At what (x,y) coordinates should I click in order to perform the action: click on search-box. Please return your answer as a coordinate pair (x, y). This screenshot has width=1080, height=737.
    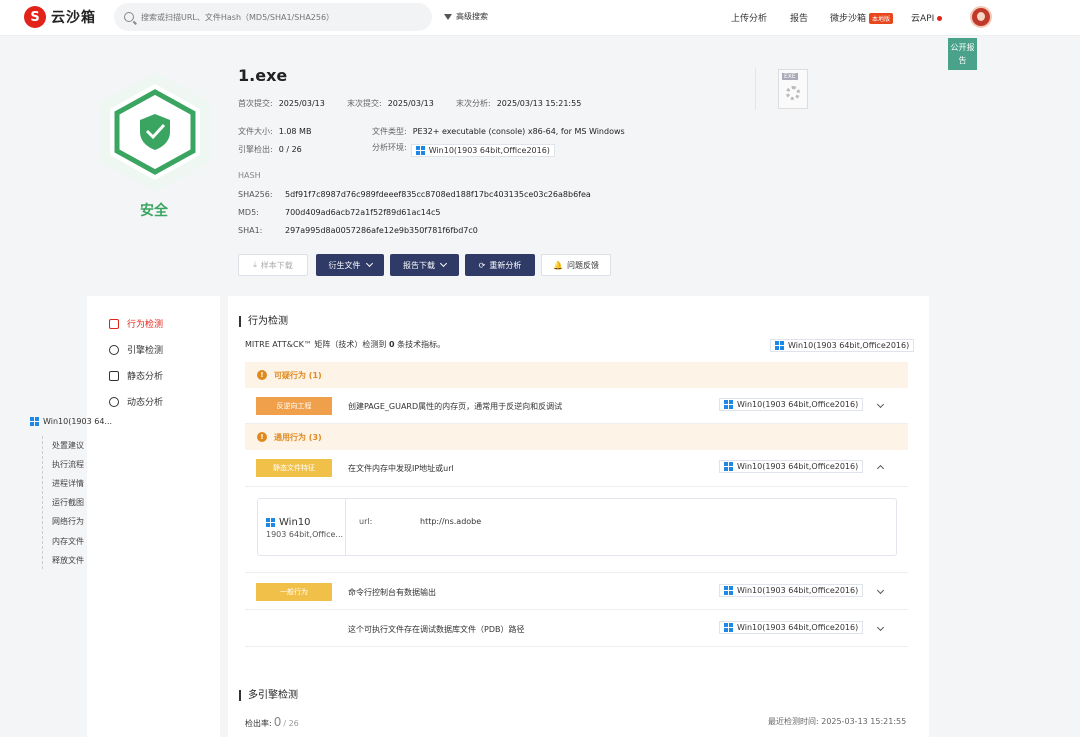
    Looking at the image, I should click on (273, 17).